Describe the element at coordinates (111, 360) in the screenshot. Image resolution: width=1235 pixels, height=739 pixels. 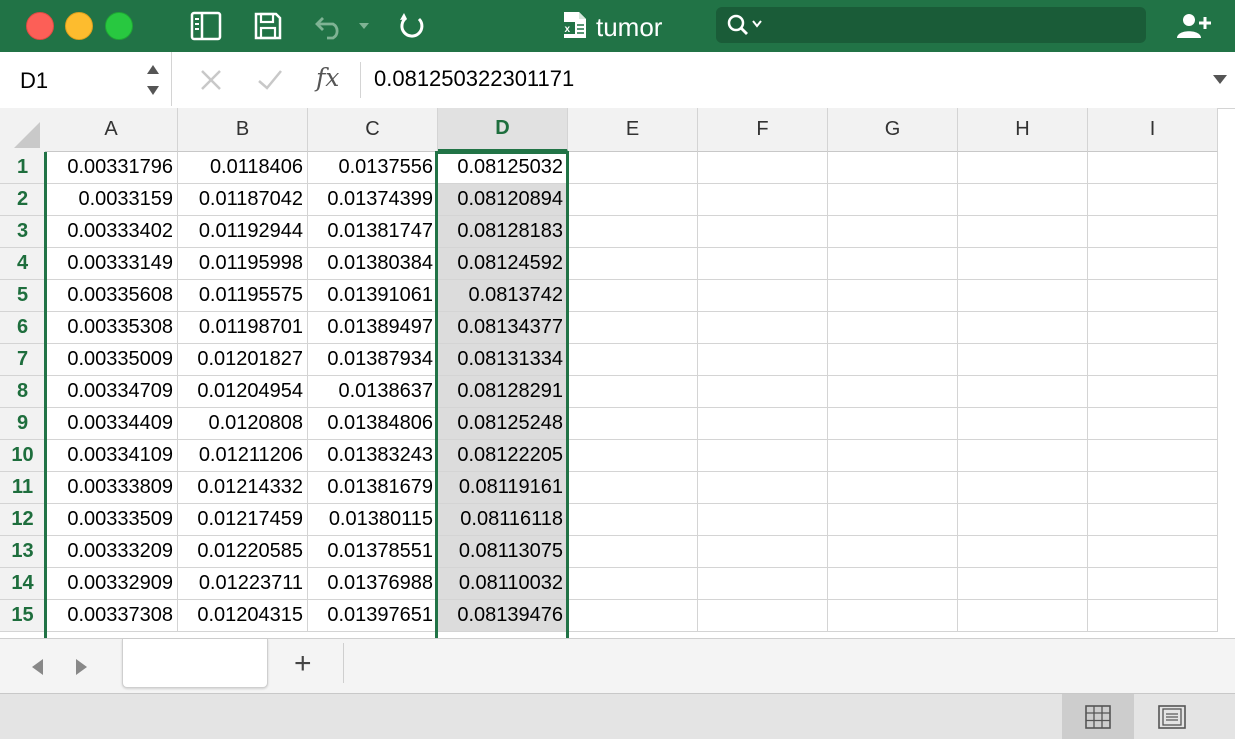
I see `cell-a7: 0.00335009` at that location.